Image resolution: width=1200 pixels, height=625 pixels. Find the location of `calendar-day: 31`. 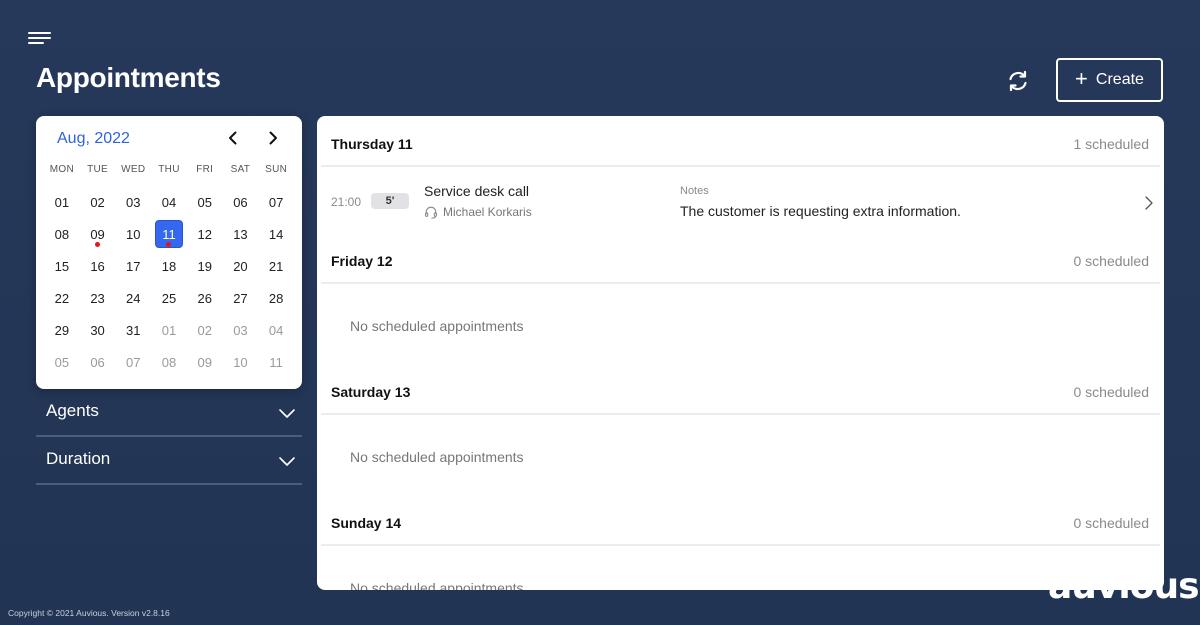

calendar-day: 31 is located at coordinates (133, 330).